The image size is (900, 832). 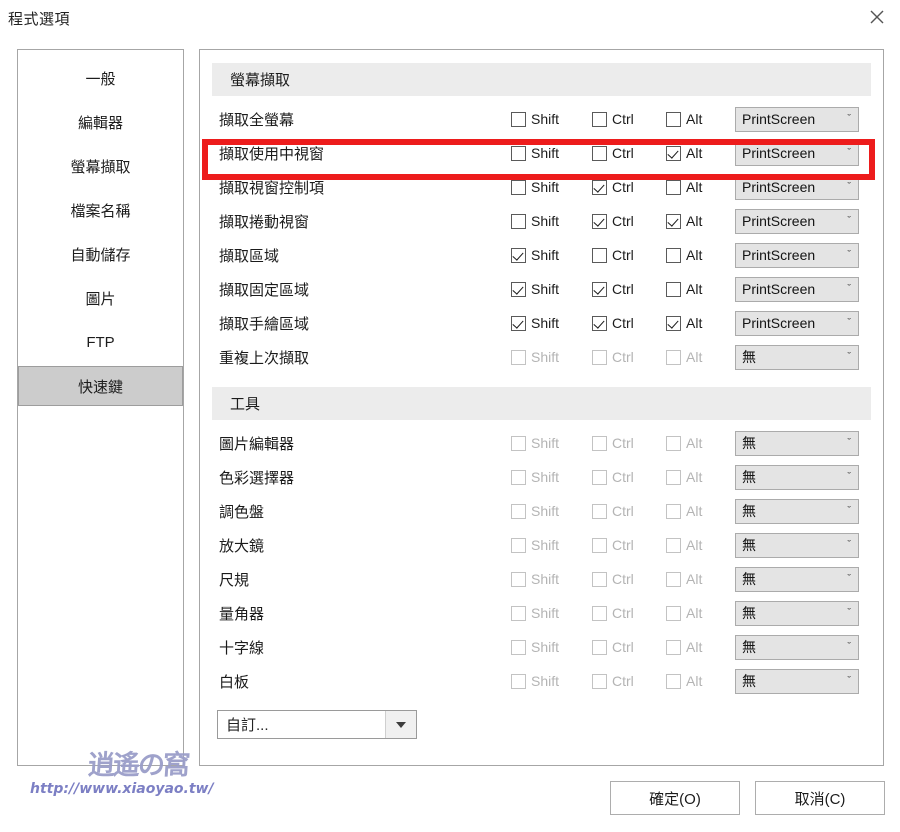 What do you see at coordinates (100, 254) in the screenshot?
I see `sidebar-item-5: 自動儲存` at bounding box center [100, 254].